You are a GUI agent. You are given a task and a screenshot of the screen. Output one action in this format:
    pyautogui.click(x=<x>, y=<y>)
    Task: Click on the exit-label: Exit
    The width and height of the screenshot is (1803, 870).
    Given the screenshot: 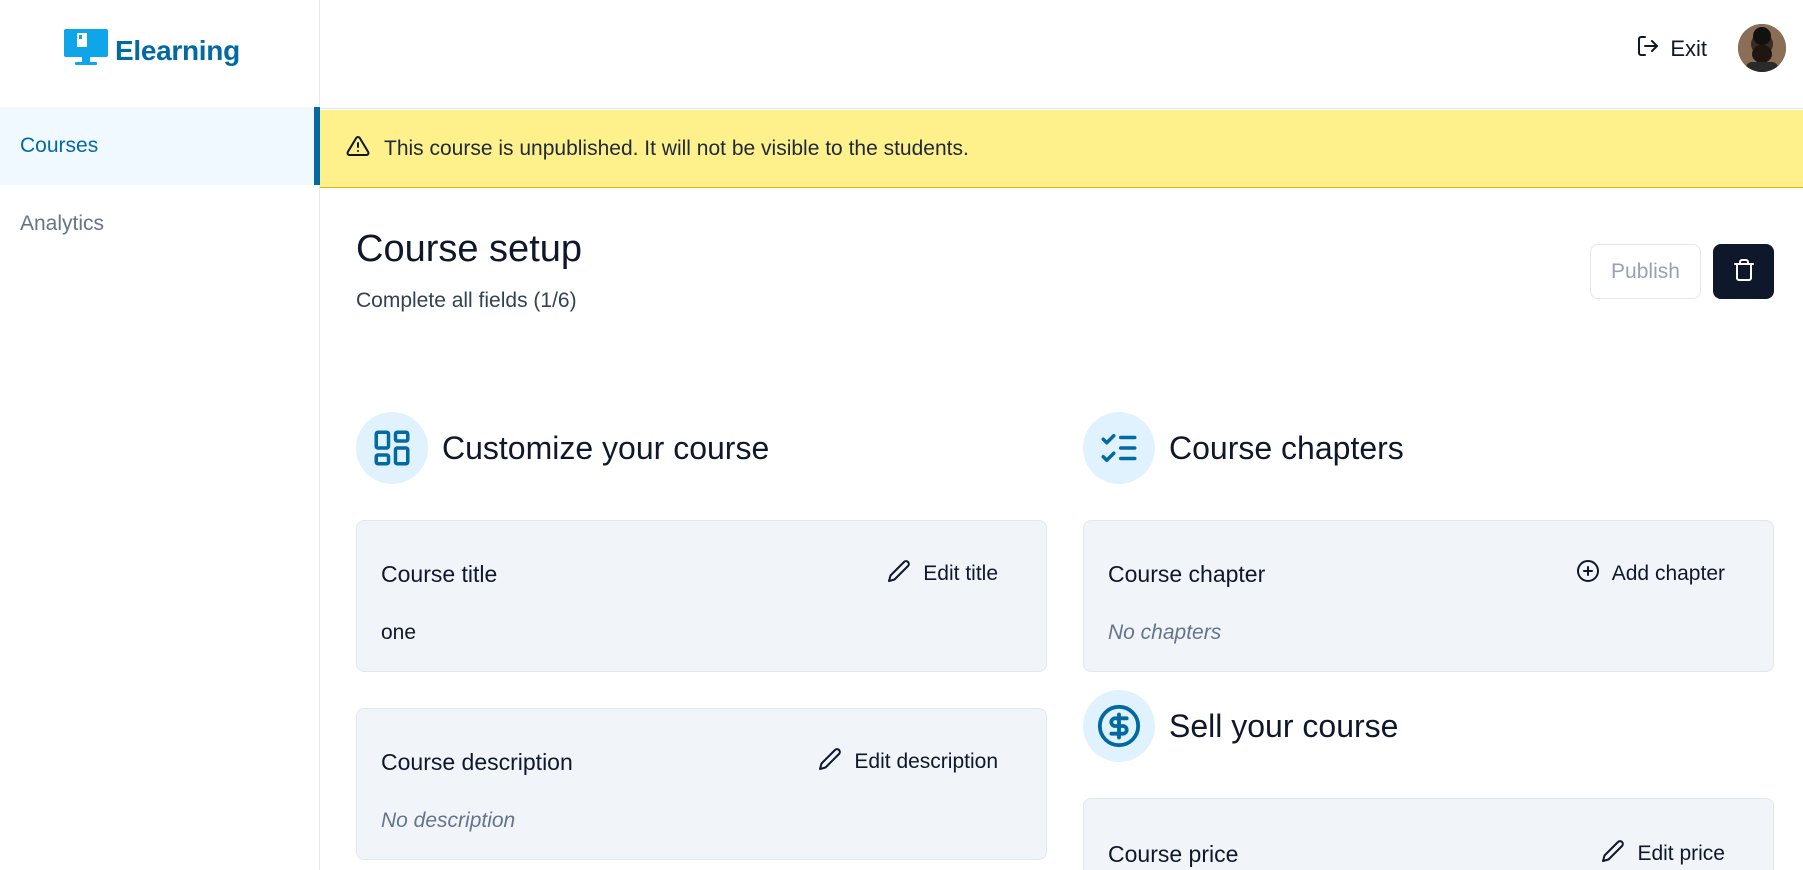 What is the action you would take?
    pyautogui.click(x=1688, y=48)
    